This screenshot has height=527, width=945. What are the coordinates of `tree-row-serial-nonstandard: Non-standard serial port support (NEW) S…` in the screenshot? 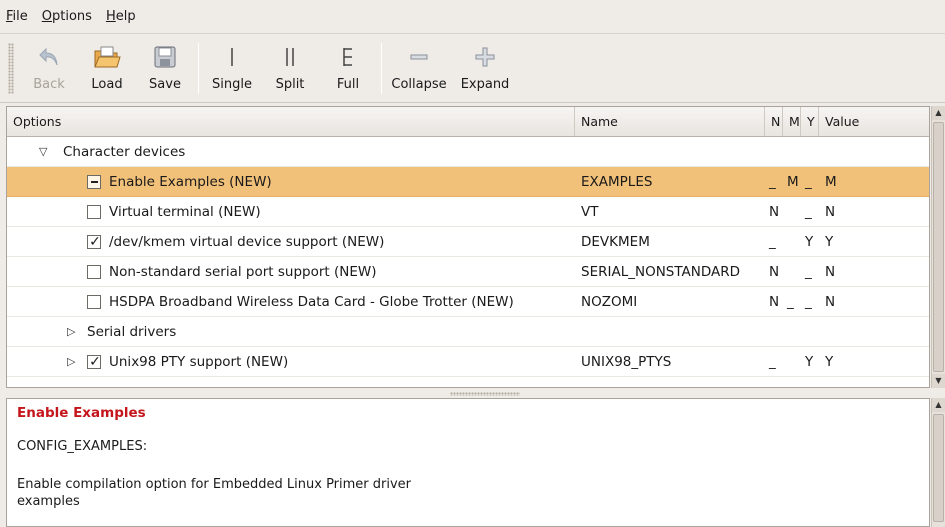 It's located at (468, 272).